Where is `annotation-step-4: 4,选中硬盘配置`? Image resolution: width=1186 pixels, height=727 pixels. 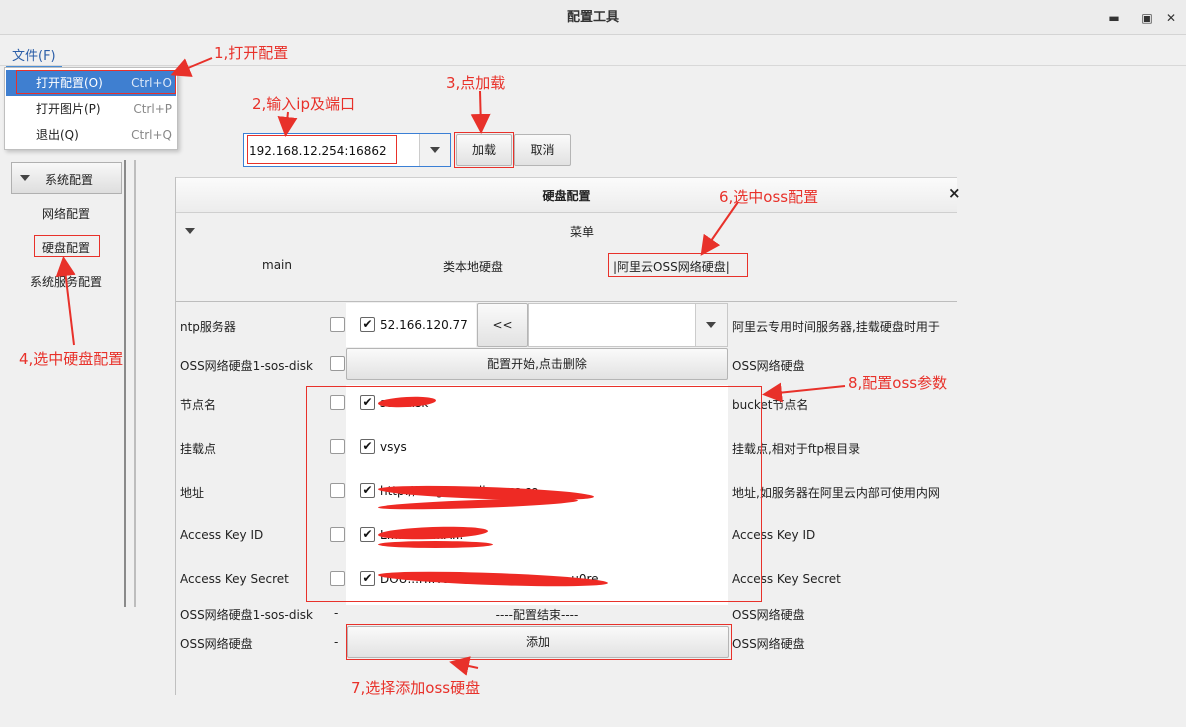 annotation-step-4: 4,选中硬盘配置 is located at coordinates (71, 359).